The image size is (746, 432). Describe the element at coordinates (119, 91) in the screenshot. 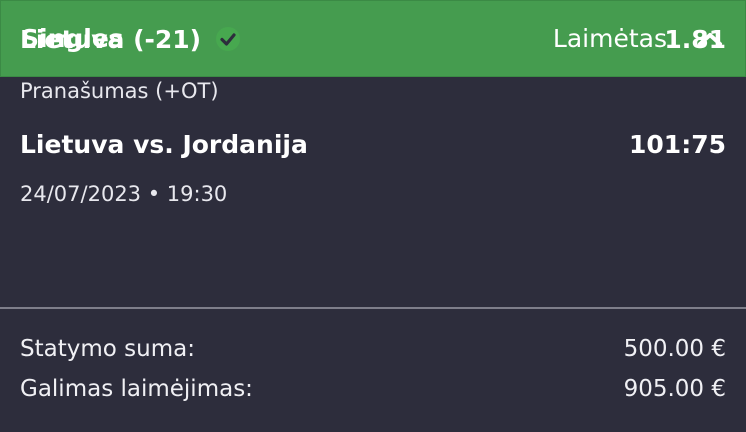

I see `market-name: Pranašumas (+OT)` at that location.